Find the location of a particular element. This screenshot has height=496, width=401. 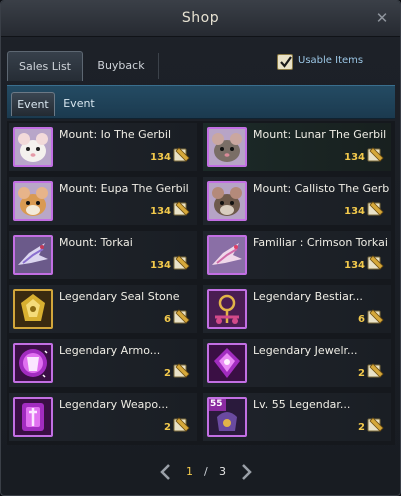

subtab-event-1: Event is located at coordinates (33, 104).